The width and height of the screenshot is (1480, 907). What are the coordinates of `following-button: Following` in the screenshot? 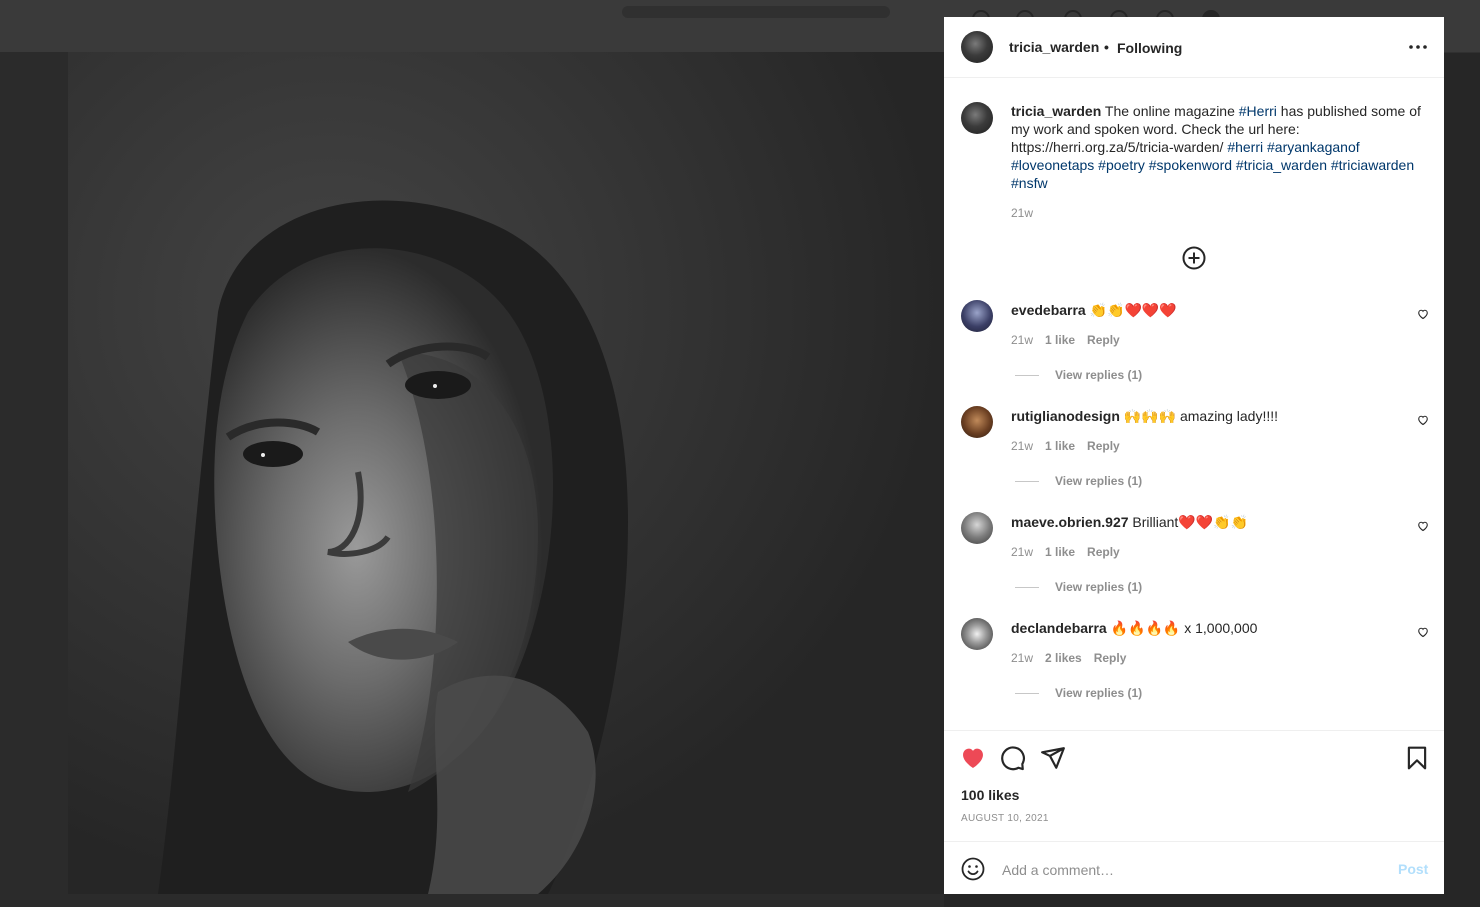 It's located at (1149, 48).